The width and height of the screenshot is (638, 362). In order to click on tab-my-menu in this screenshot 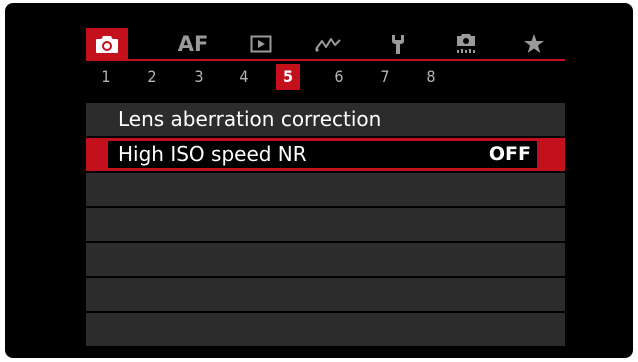, I will do `click(534, 43)`.